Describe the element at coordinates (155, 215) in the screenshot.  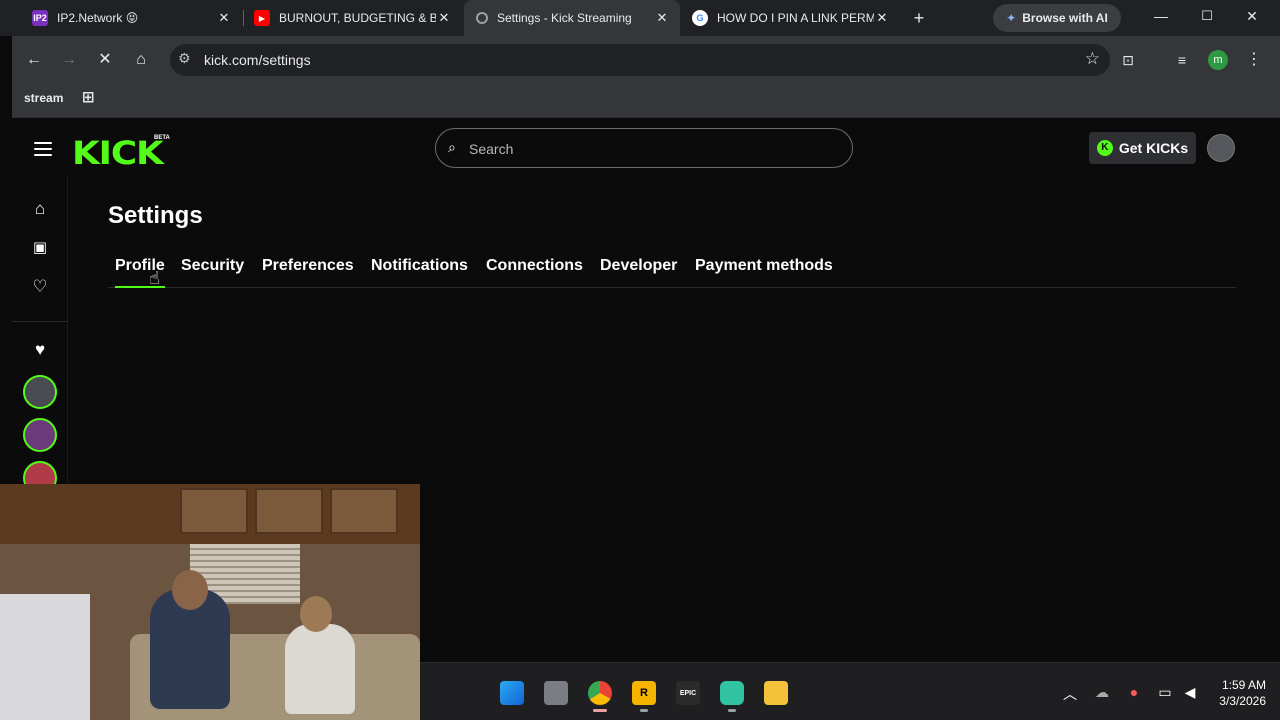
I see `page-title: Settings` at that location.